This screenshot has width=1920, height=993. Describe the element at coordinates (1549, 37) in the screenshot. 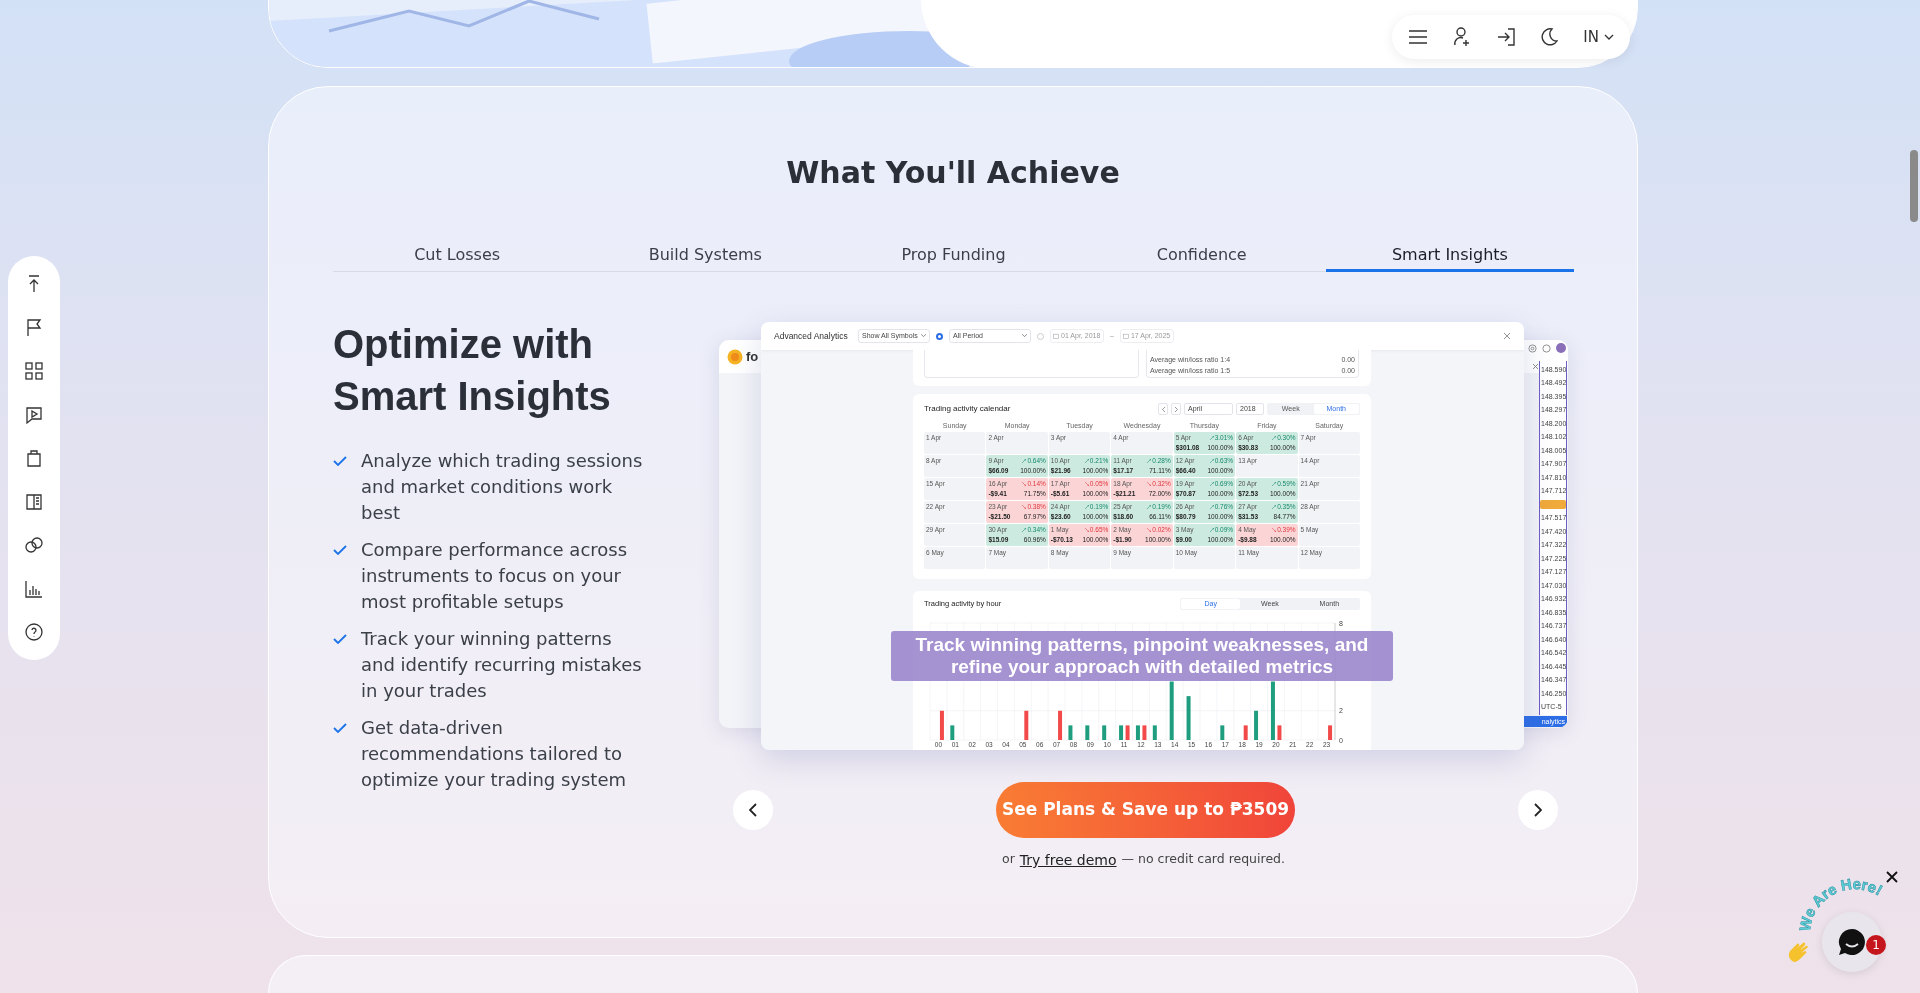

I see `moon-icon` at that location.